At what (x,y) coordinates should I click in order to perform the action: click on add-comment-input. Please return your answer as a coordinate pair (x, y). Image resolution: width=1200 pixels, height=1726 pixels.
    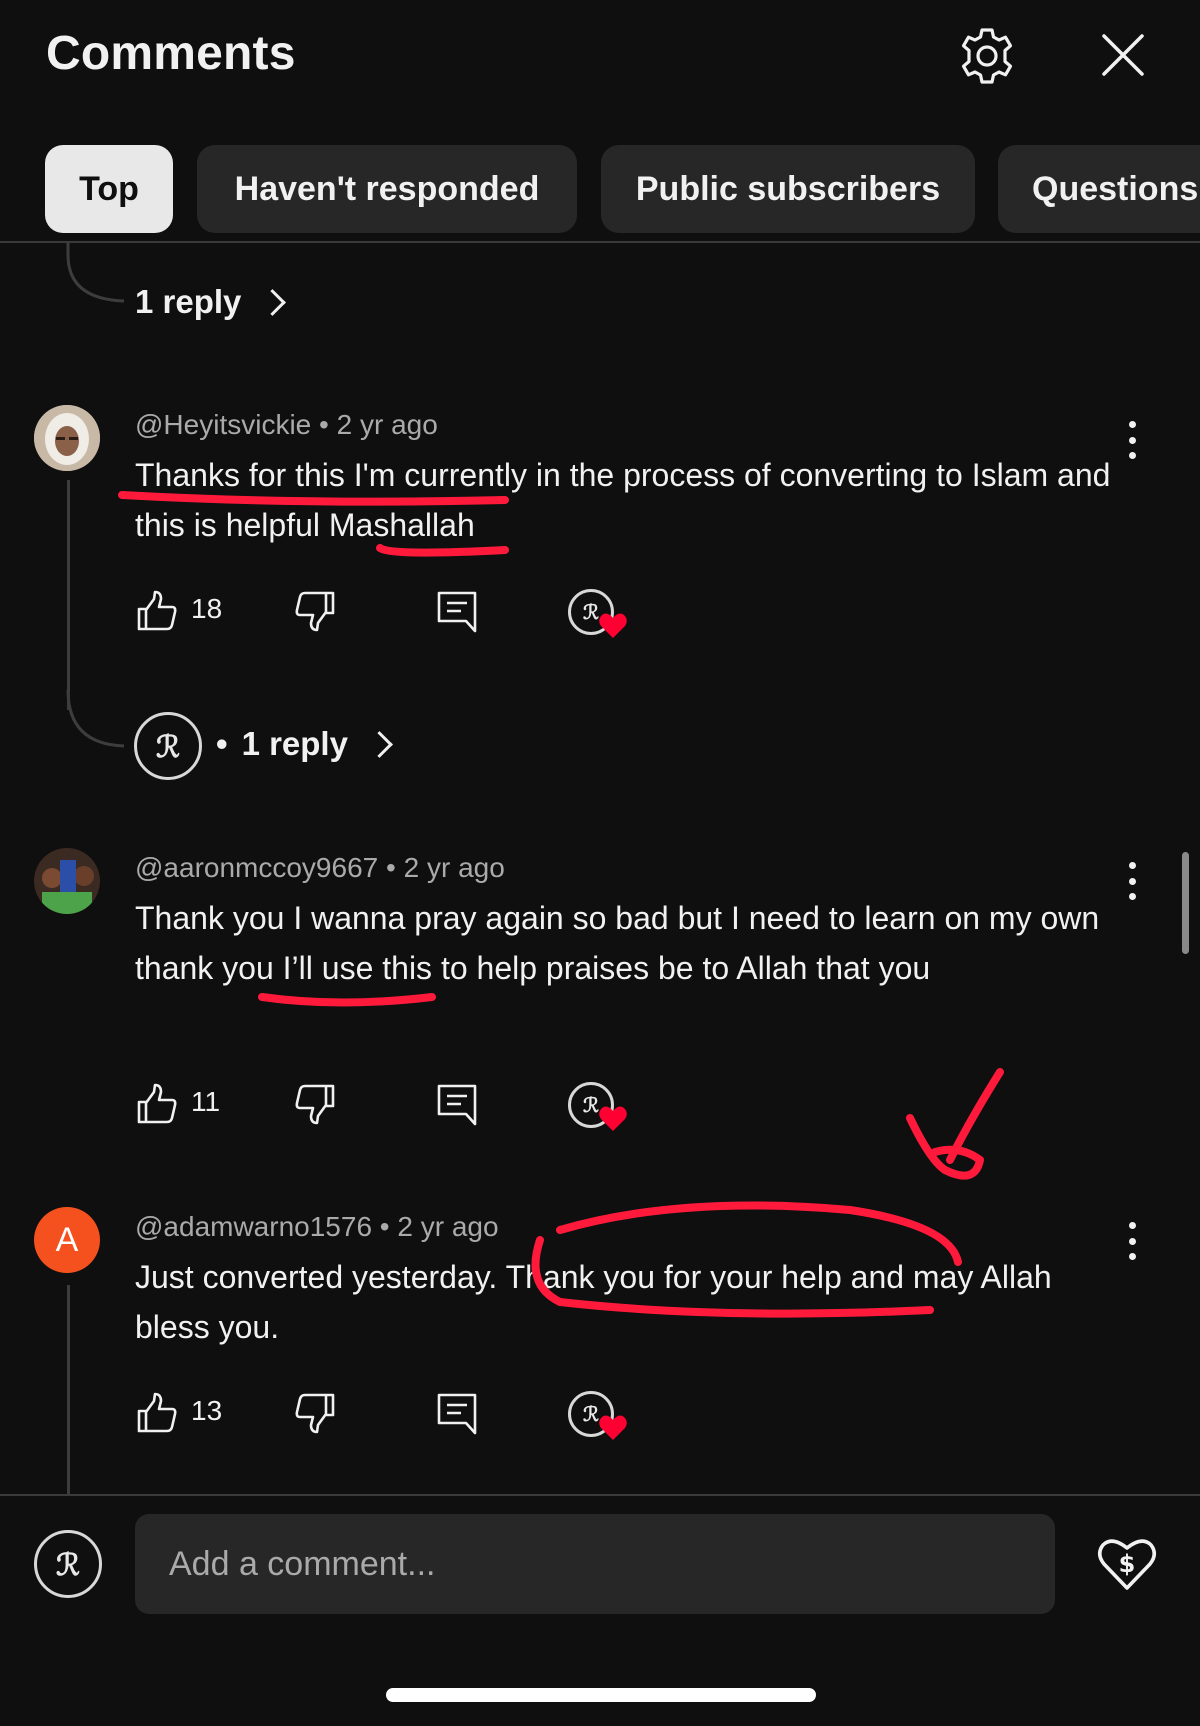
    Looking at the image, I should click on (595, 1564).